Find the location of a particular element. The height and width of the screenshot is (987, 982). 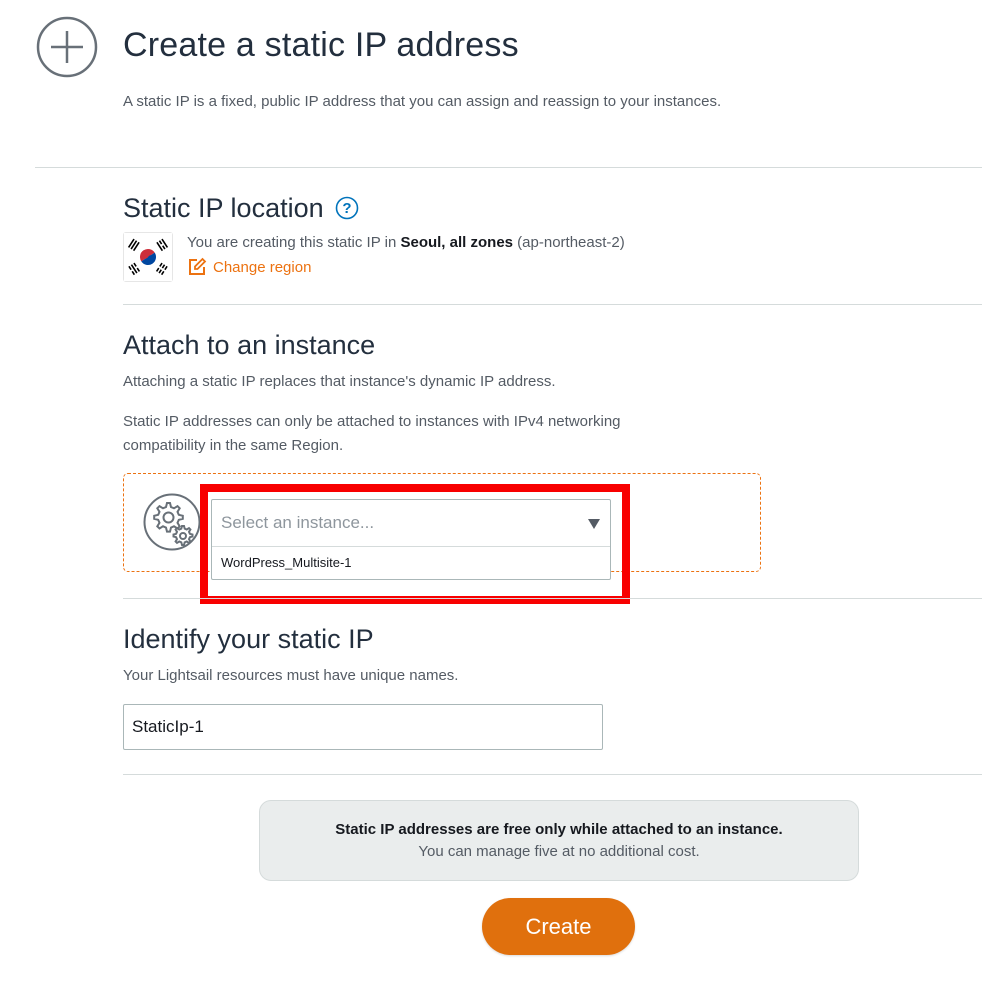

location-section-title: Static IP location ? is located at coordinates (241, 208).